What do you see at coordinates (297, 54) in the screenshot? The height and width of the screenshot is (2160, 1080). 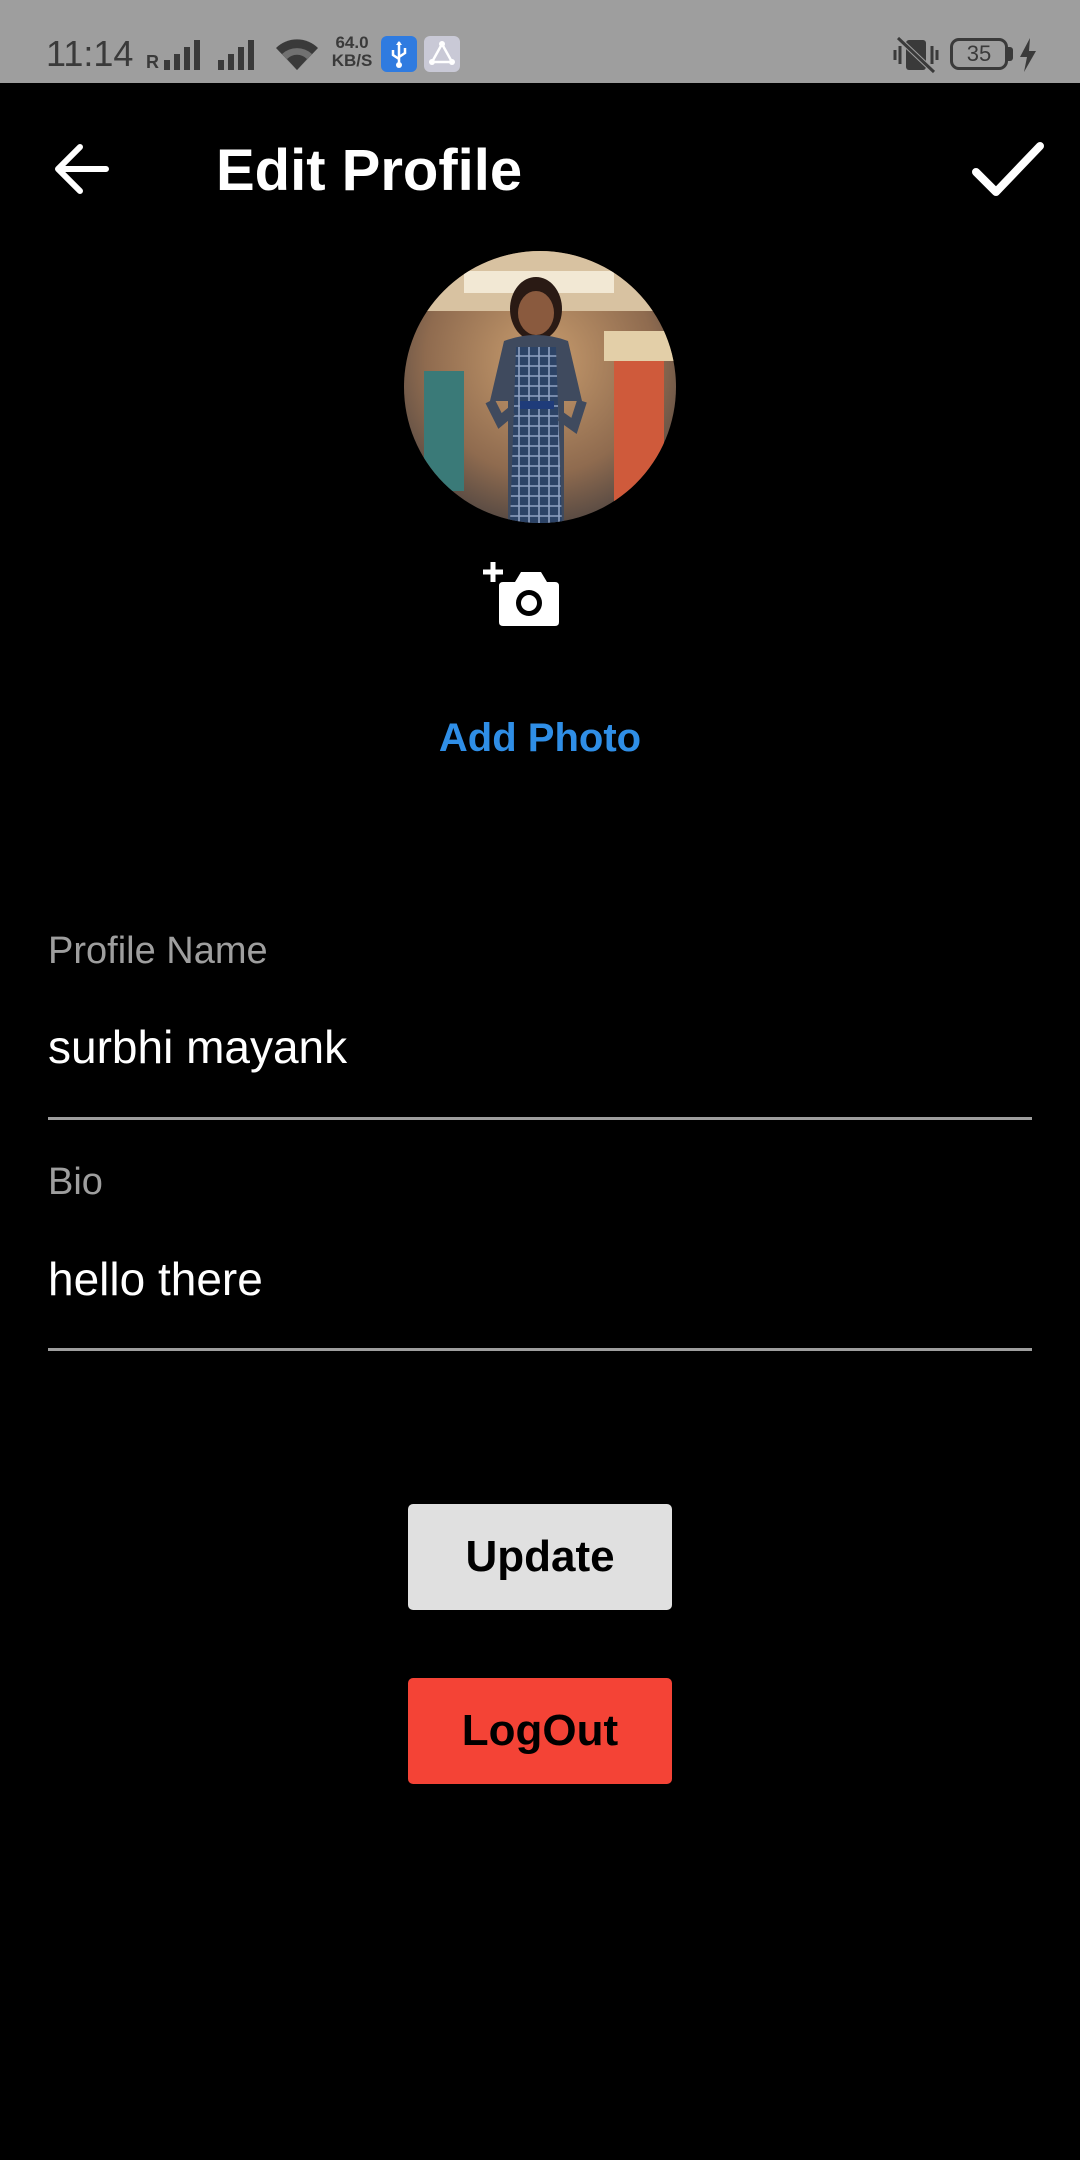 I see `wifi-icon` at bounding box center [297, 54].